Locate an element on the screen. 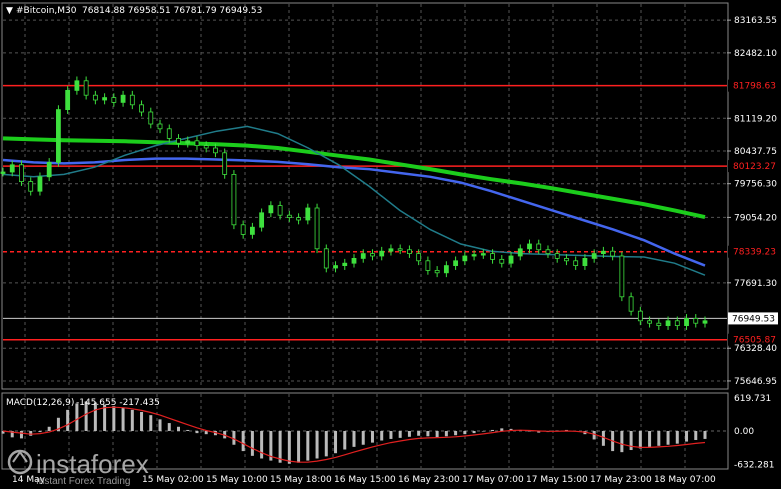 This screenshot has height=489, width=781. symbol-label: #Bitcoin,M30 is located at coordinates (46, 11).